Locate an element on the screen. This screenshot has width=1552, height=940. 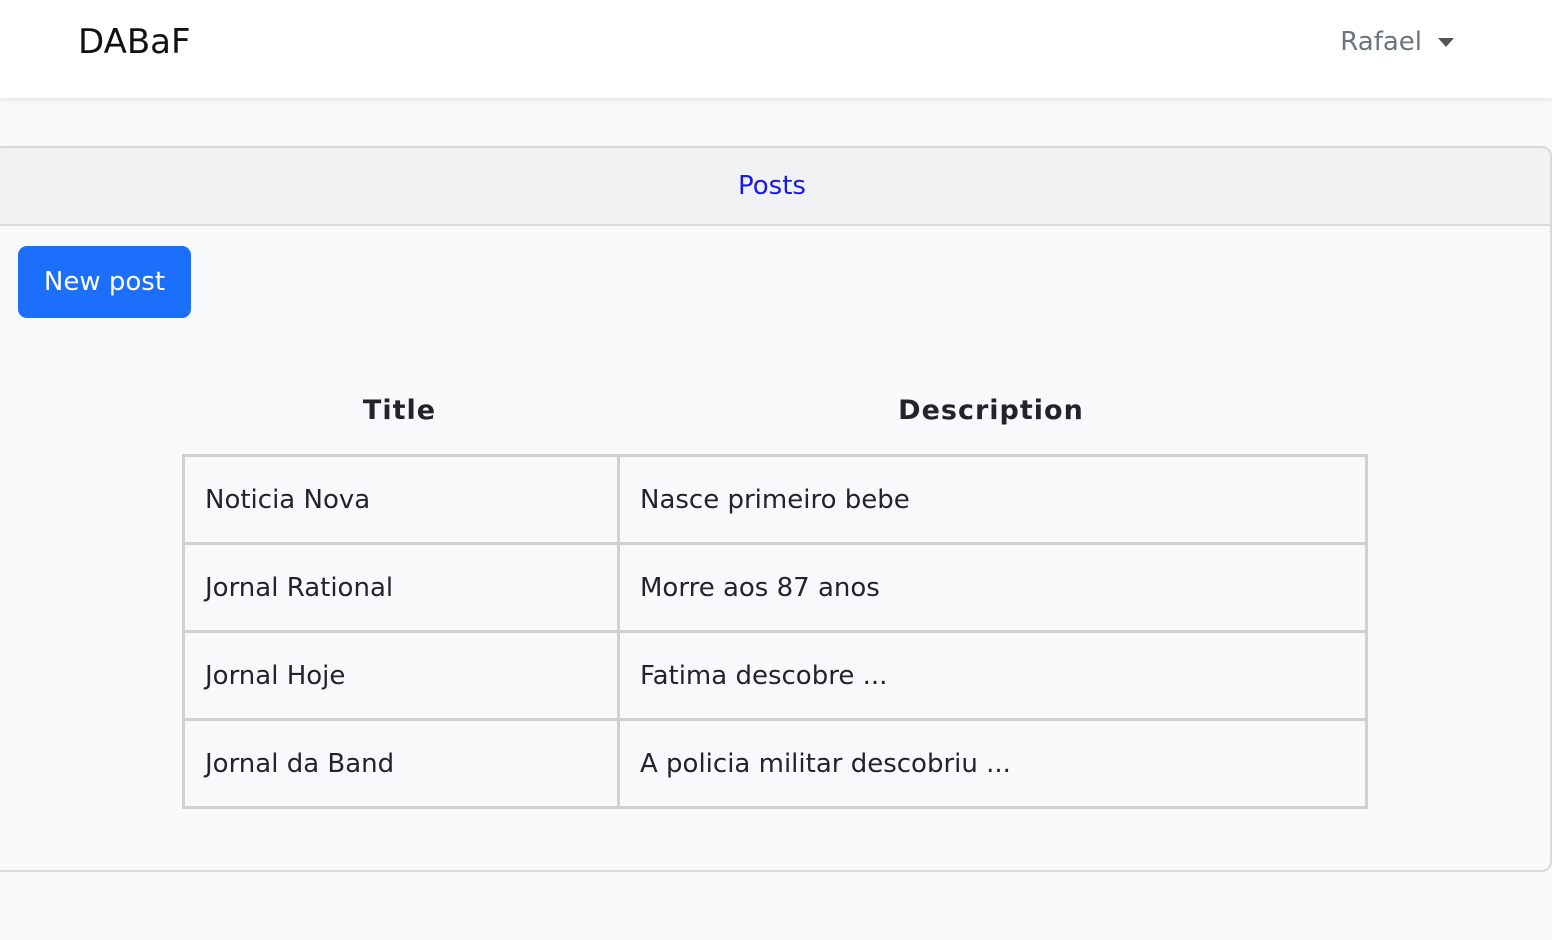
new-post-button: New post is located at coordinates (104, 282).